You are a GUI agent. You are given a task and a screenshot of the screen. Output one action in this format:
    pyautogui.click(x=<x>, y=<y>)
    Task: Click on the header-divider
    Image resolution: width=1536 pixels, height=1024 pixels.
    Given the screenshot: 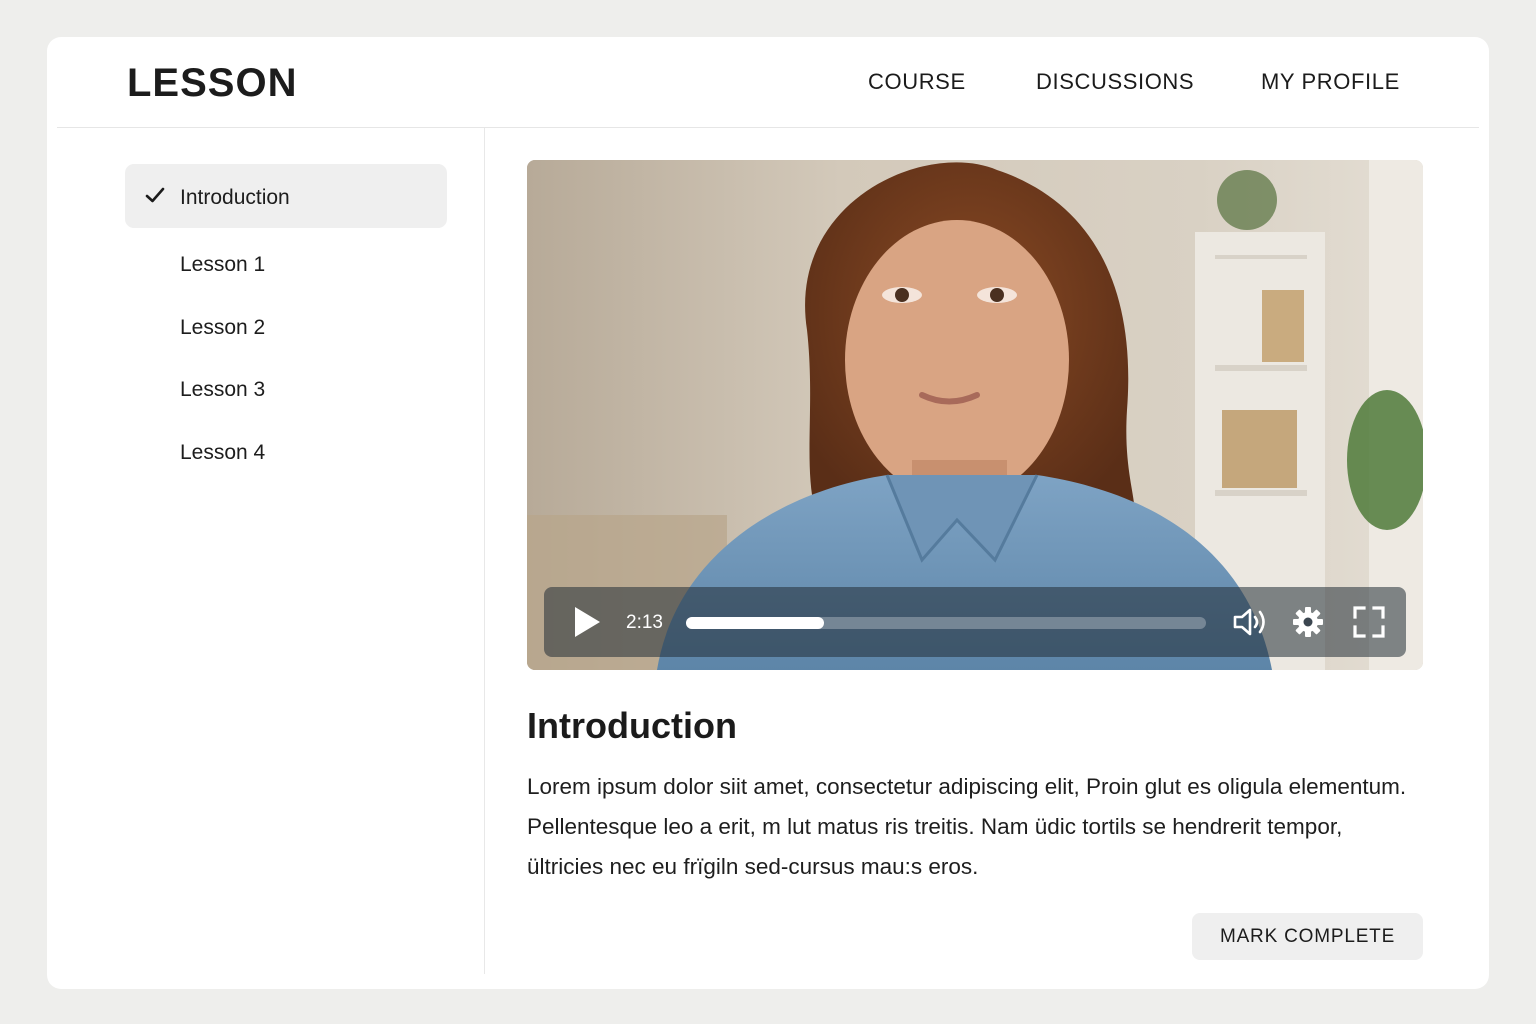 What is the action you would take?
    pyautogui.click(x=768, y=127)
    